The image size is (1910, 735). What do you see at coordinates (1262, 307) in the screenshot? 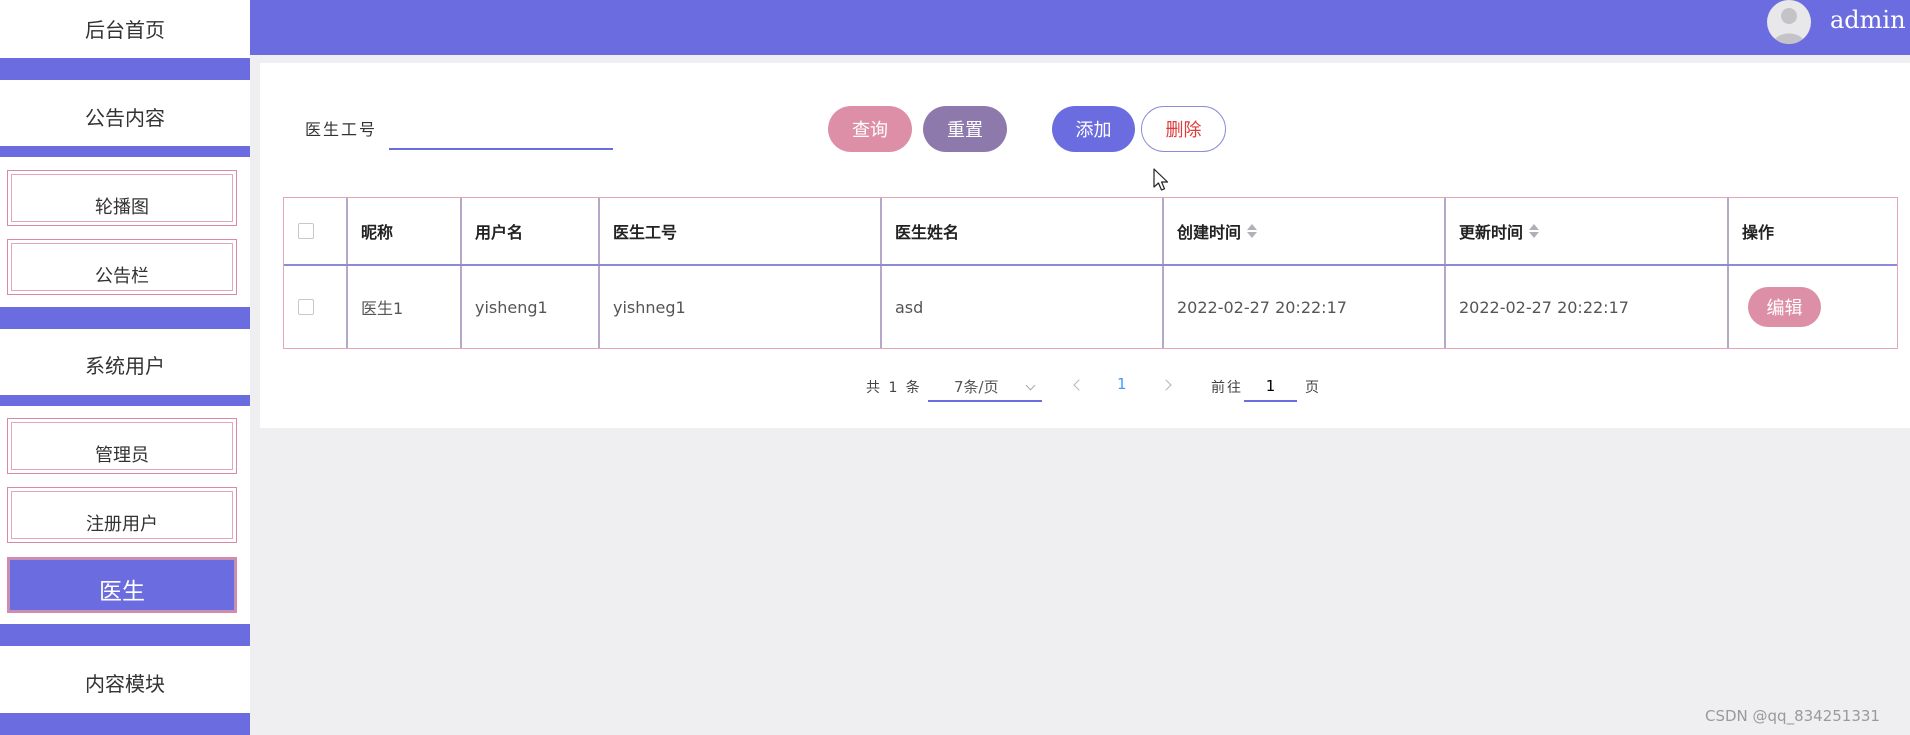
I see `cell-created: 2022-02-27 20:22:17` at bounding box center [1262, 307].